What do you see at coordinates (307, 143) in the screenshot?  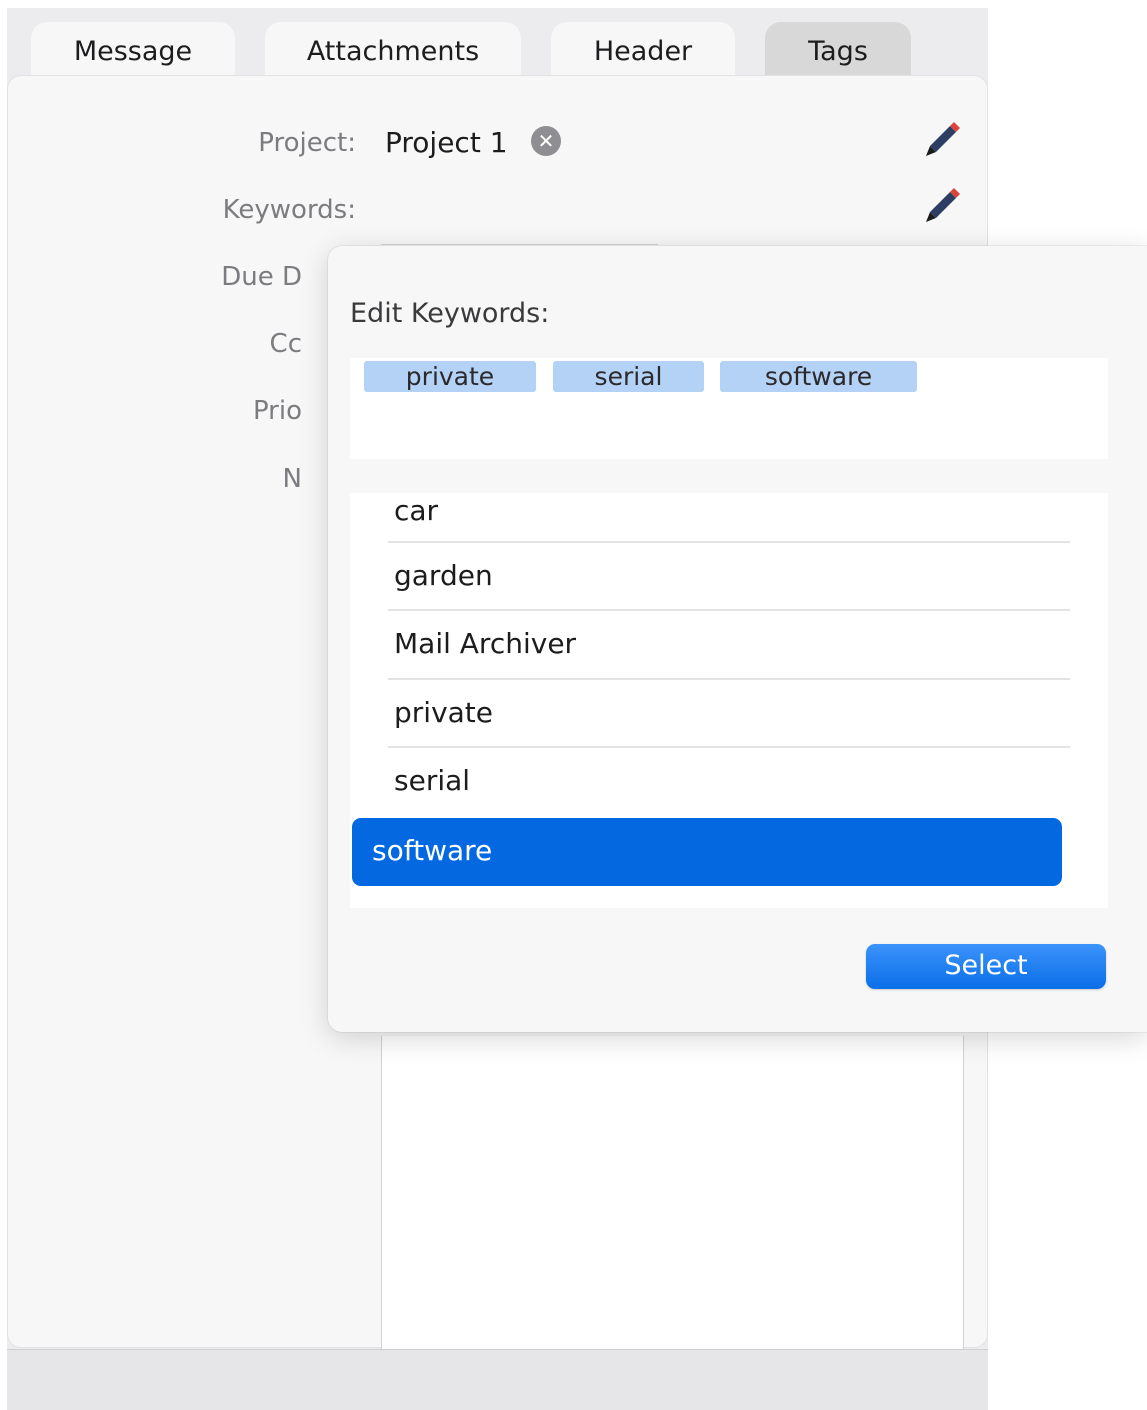 I see `project-label: Project:` at bounding box center [307, 143].